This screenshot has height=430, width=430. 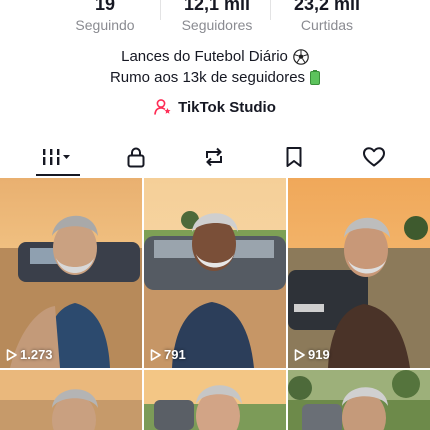 I want to click on video-thumbnail: 919, so click(x=359, y=273).